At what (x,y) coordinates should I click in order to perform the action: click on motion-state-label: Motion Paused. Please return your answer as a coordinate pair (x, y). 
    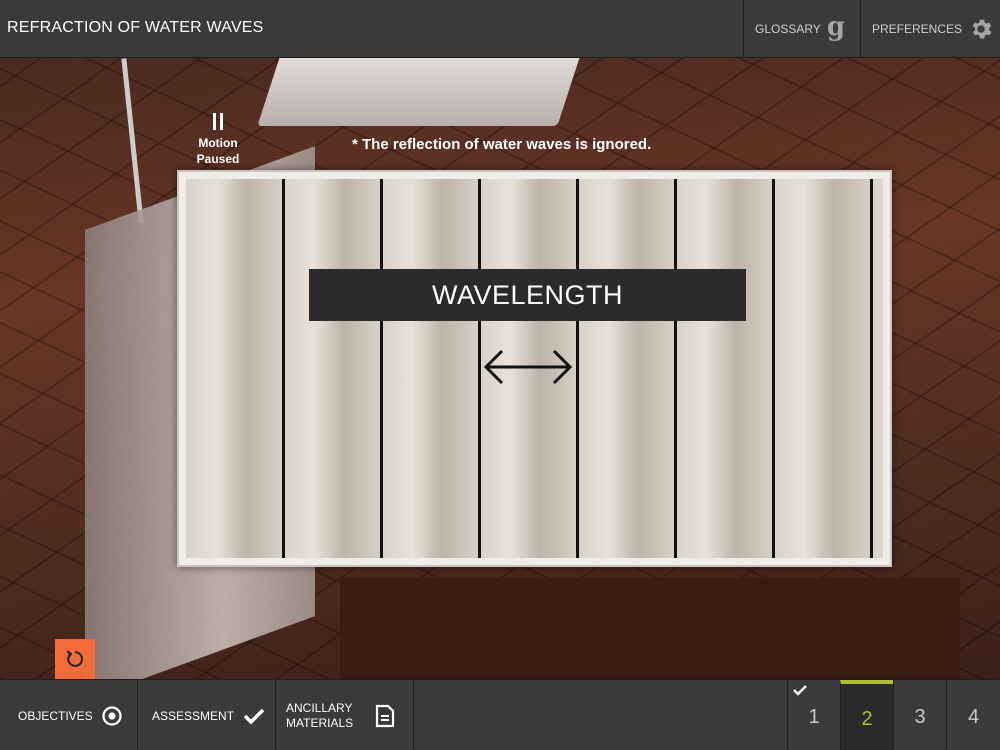
    Looking at the image, I should click on (218, 151).